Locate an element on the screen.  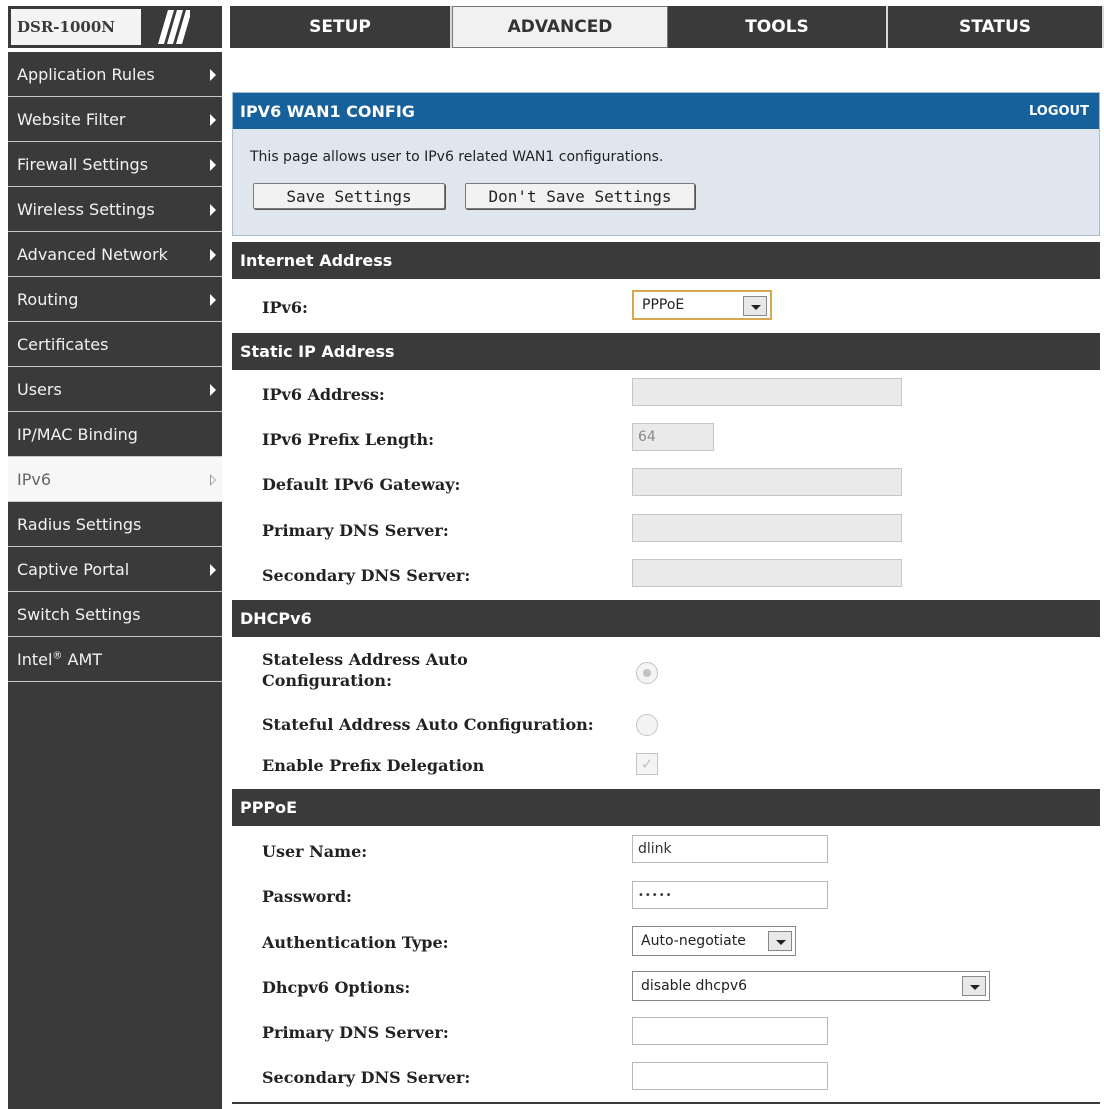
auth-type-label: Authentication Type: is located at coordinates (355, 942).